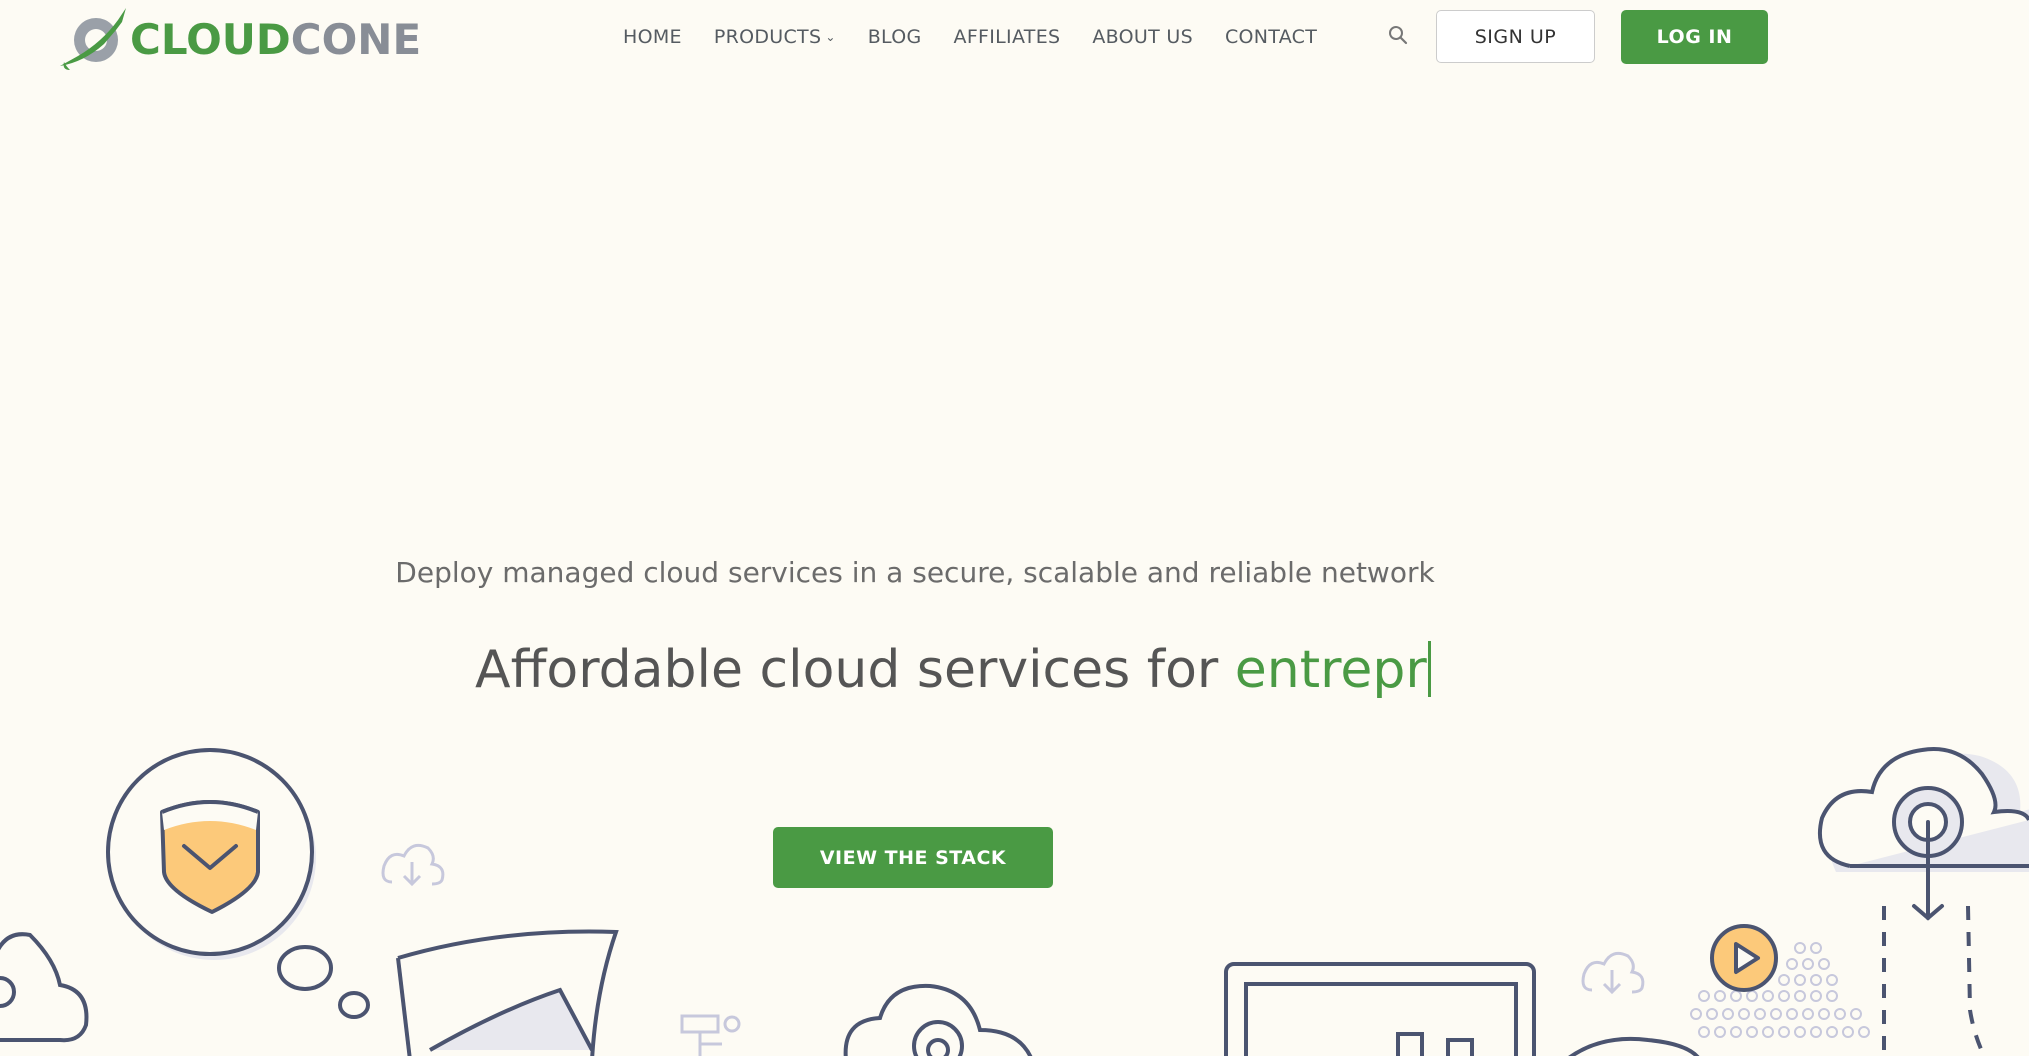 This screenshot has height=1056, width=2029. What do you see at coordinates (507, 992) in the screenshot?
I see `document-illustration` at bounding box center [507, 992].